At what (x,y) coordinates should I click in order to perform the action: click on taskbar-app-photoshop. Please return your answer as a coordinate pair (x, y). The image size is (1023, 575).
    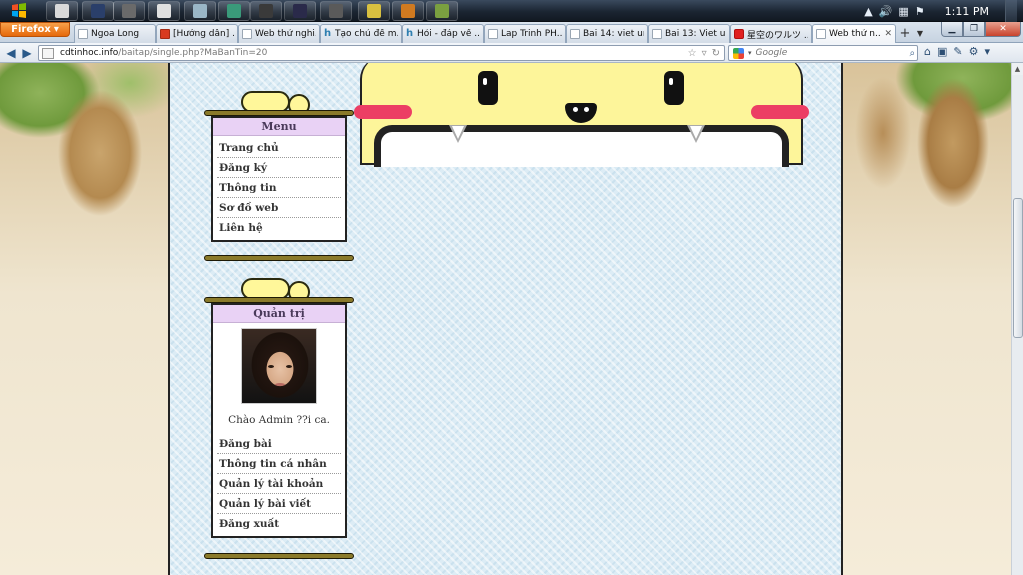
    Looking at the image, I should click on (98, 11).